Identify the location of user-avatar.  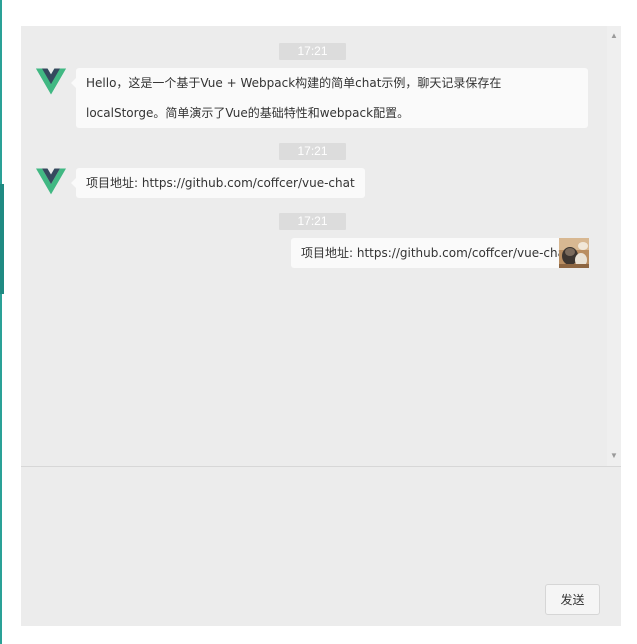
(574, 253).